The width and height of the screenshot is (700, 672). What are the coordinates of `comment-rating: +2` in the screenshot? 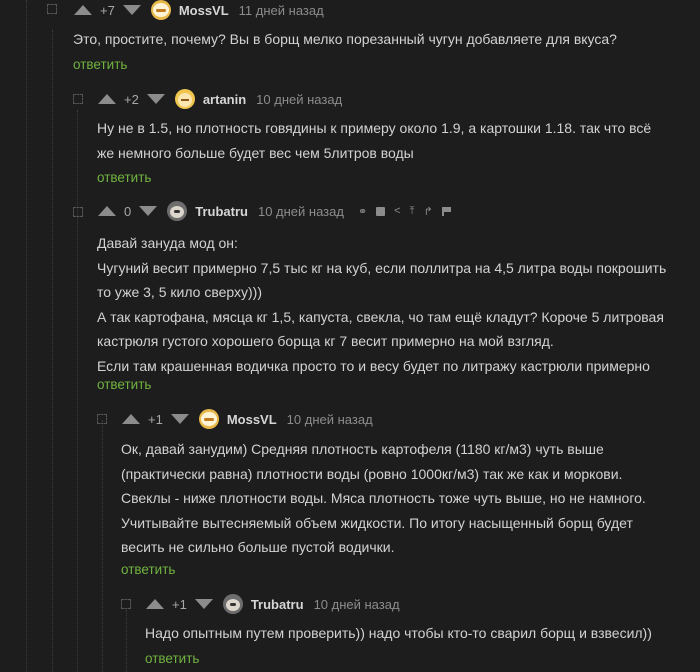 It's located at (131, 99).